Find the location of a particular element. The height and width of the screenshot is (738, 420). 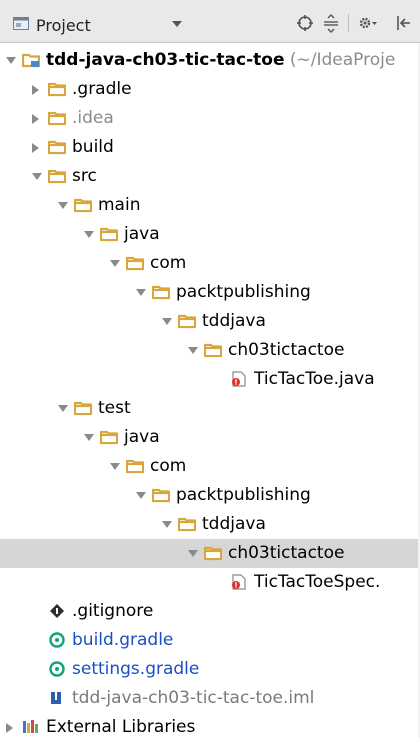

tree-node: build.gradle is located at coordinates (210, 640).